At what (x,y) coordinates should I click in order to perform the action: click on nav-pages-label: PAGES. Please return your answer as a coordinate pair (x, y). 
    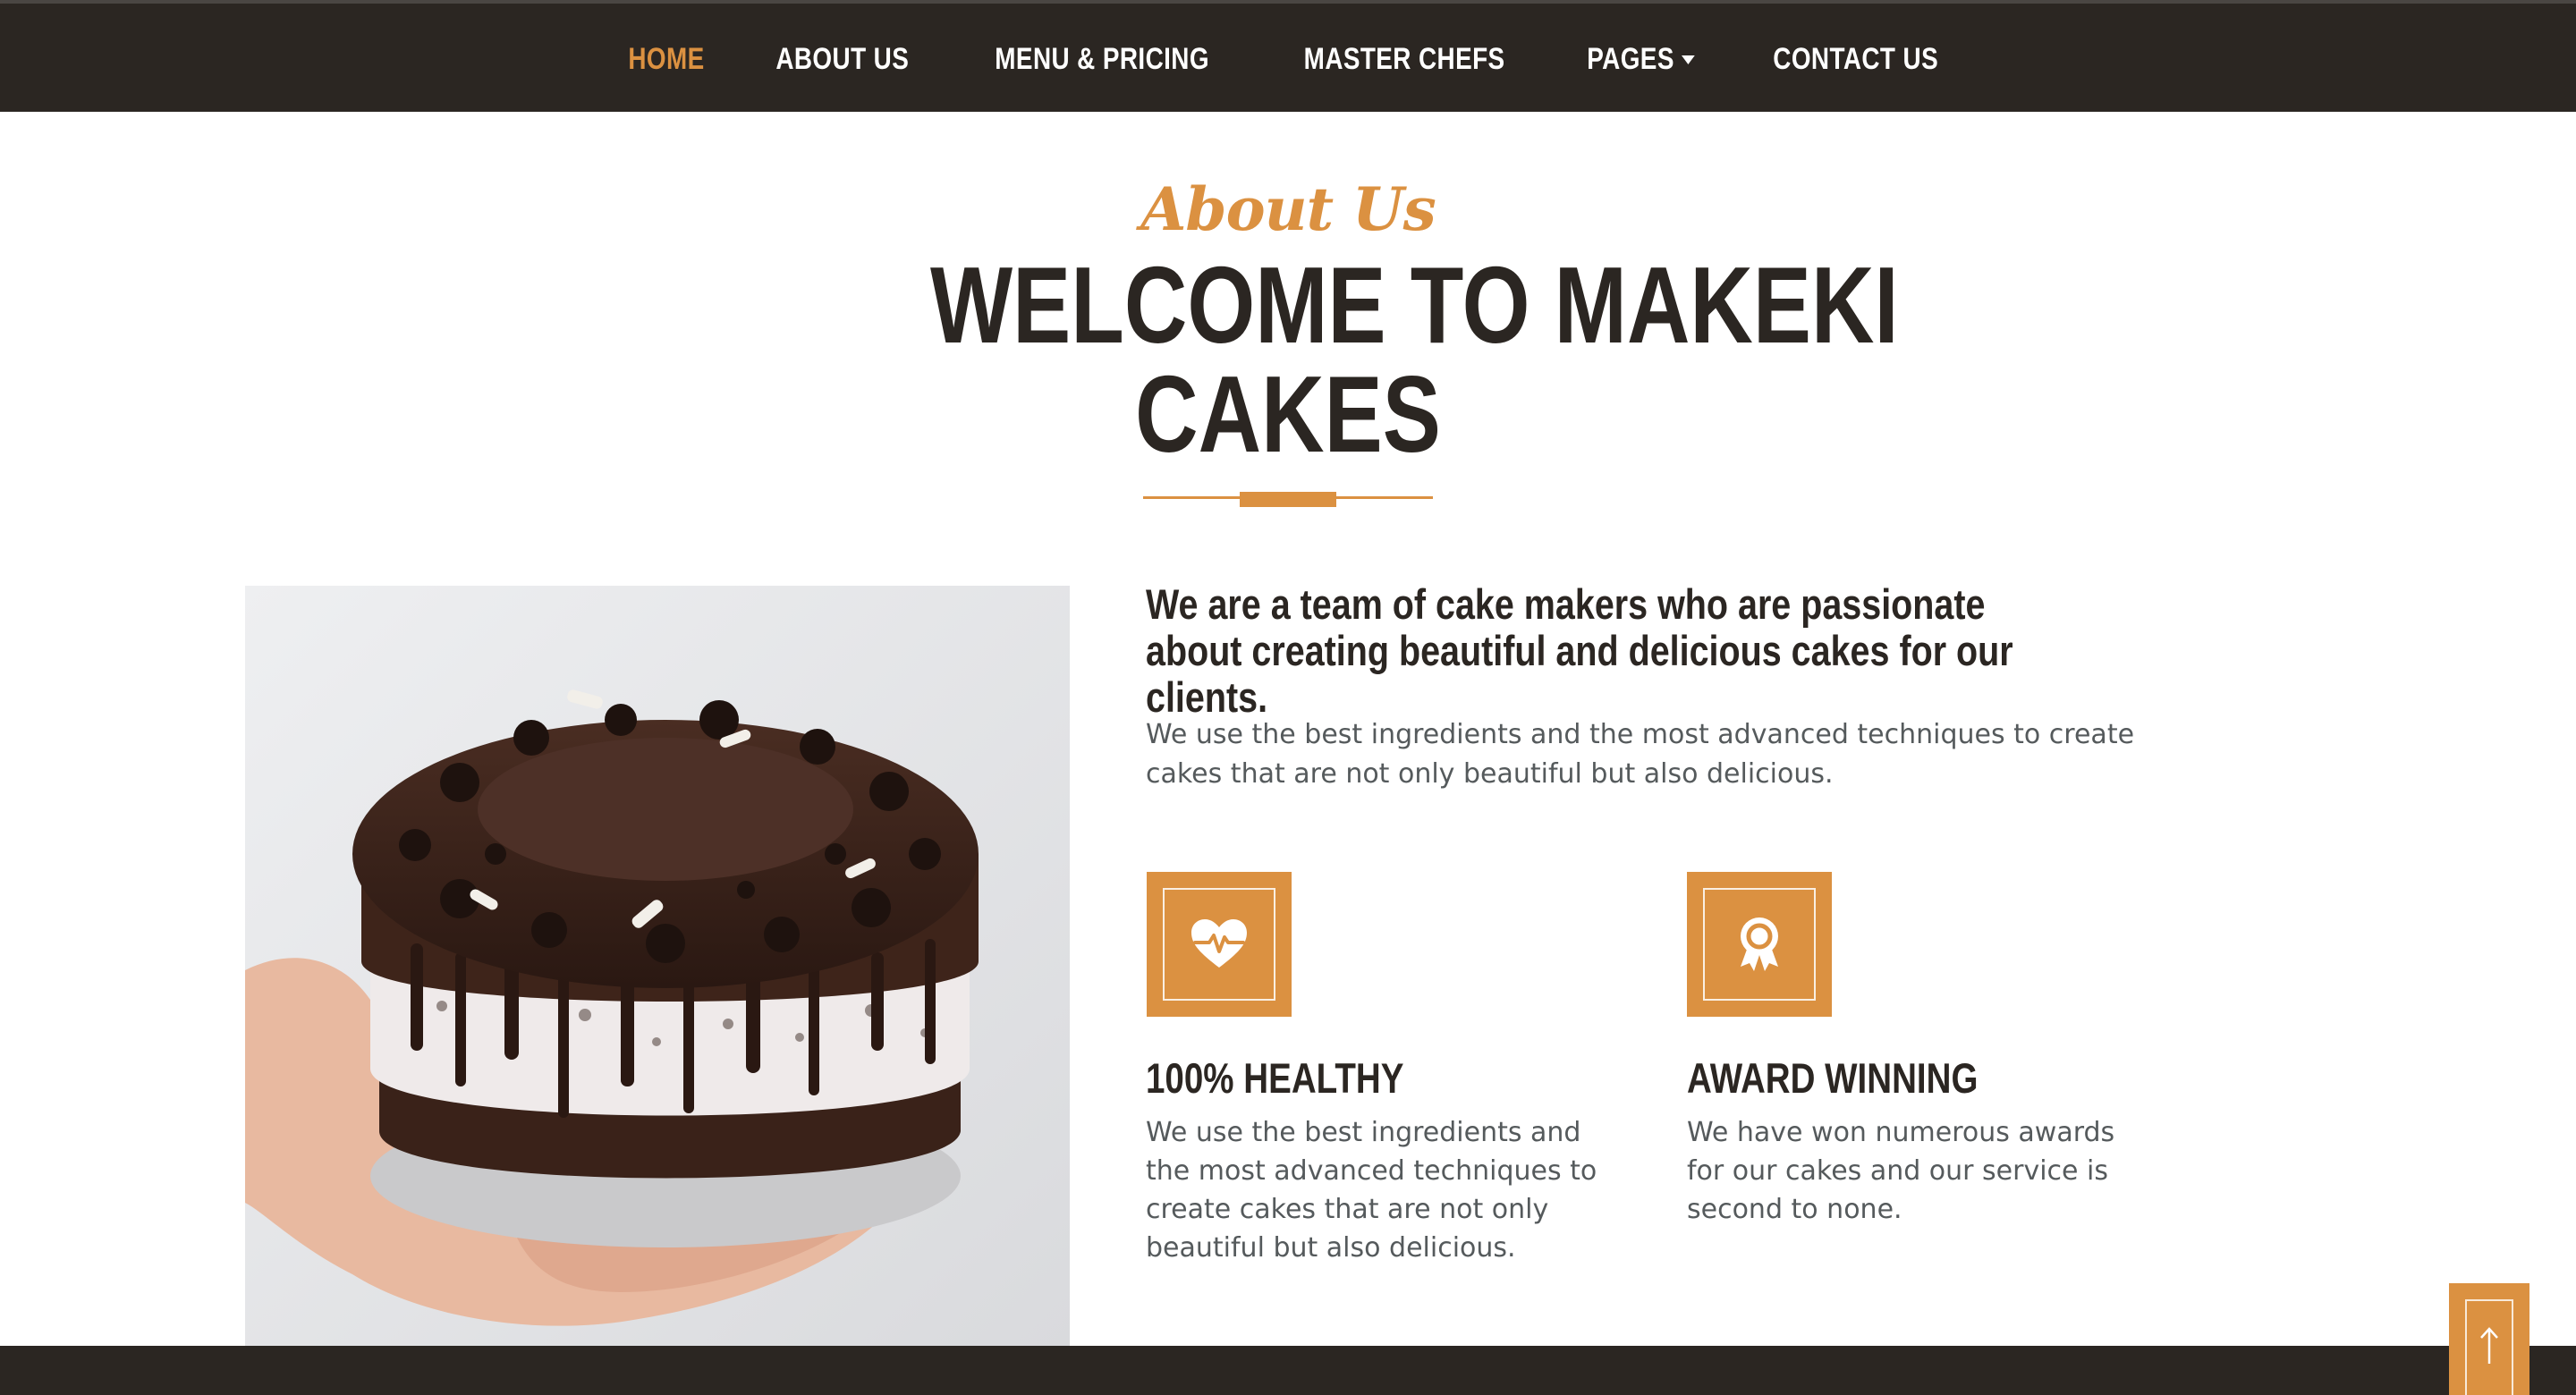
    Looking at the image, I should click on (1630, 59).